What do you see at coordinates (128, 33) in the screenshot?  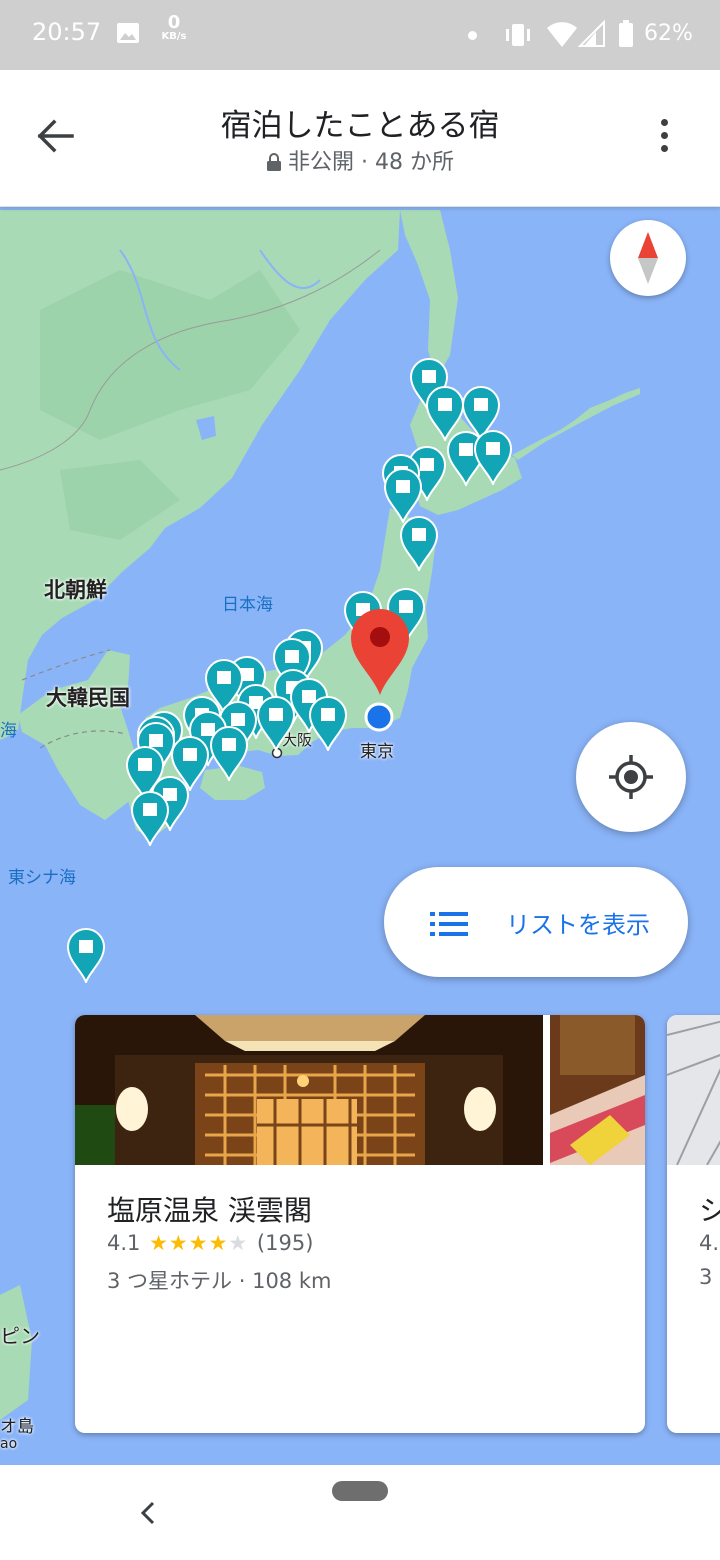 I see `image-notification-icon` at bounding box center [128, 33].